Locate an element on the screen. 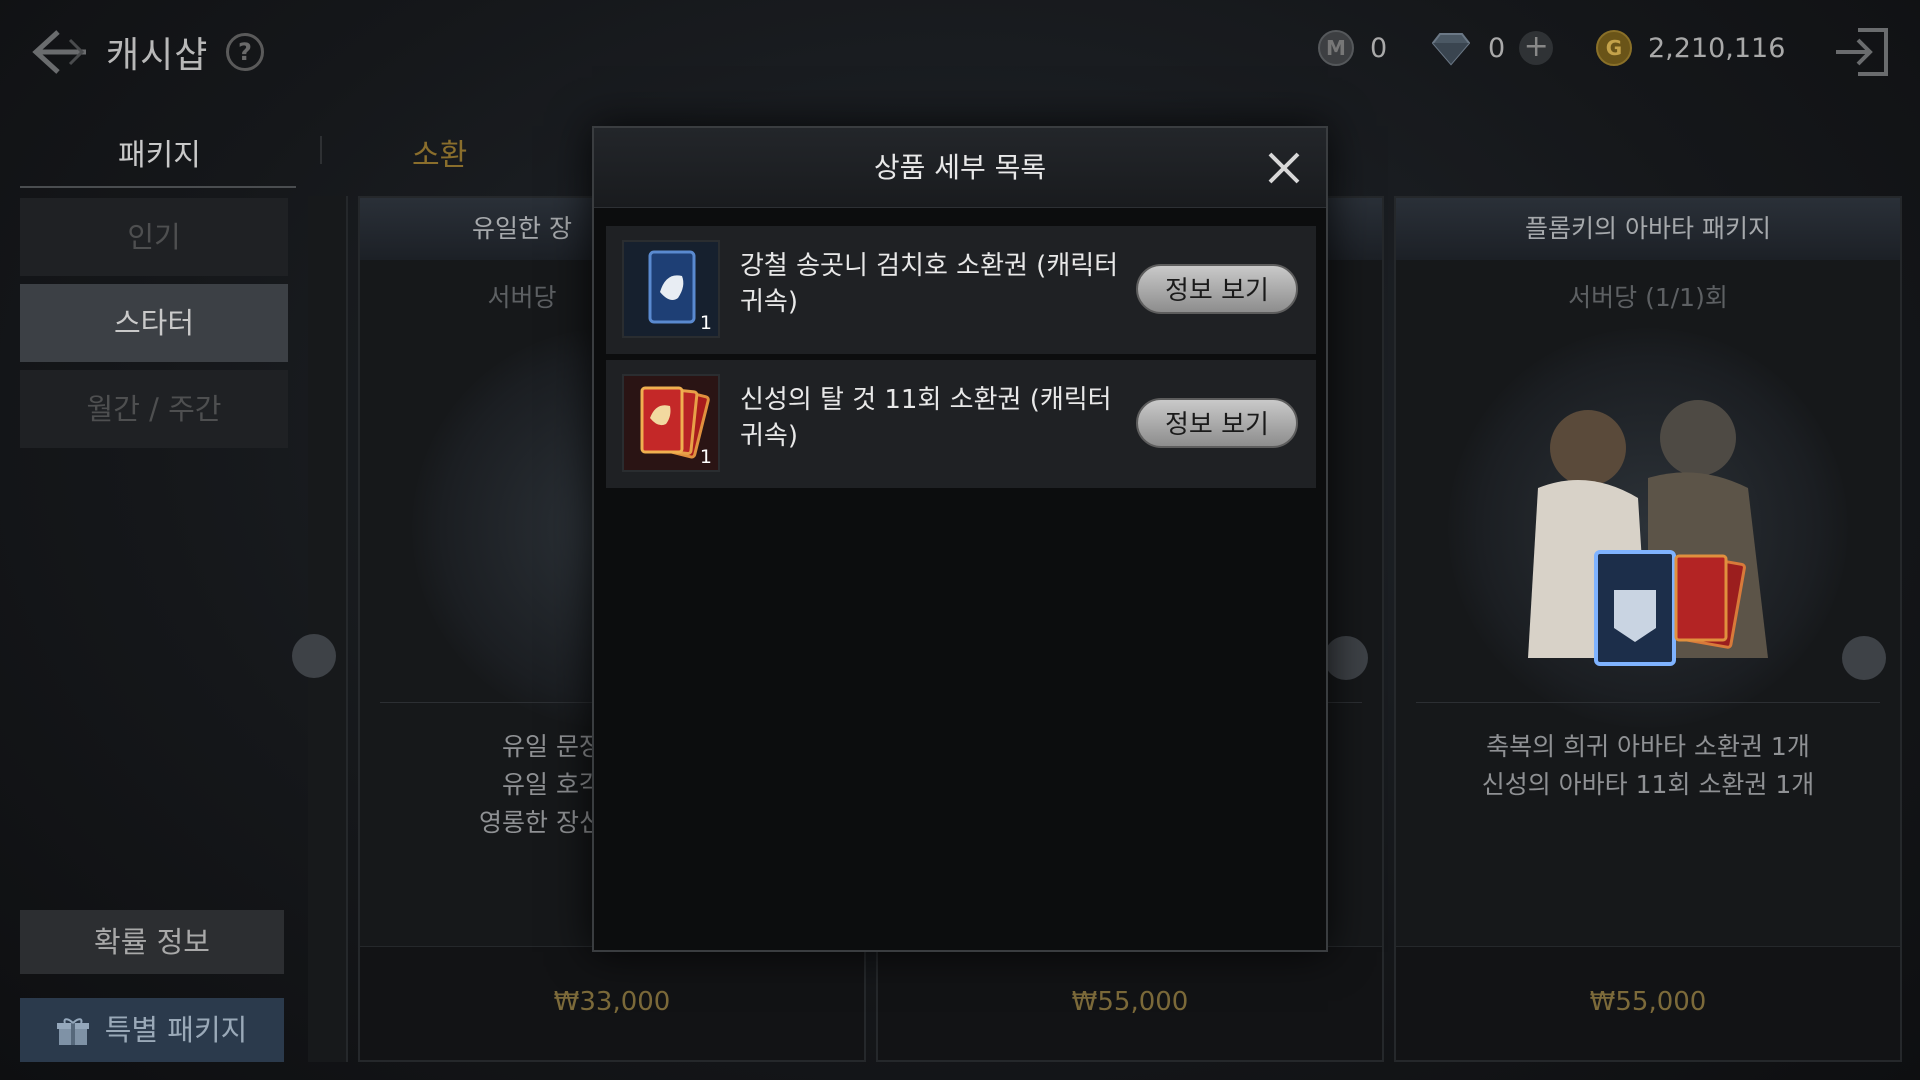  modal-title: 상품 세부 목록 is located at coordinates (960, 168).